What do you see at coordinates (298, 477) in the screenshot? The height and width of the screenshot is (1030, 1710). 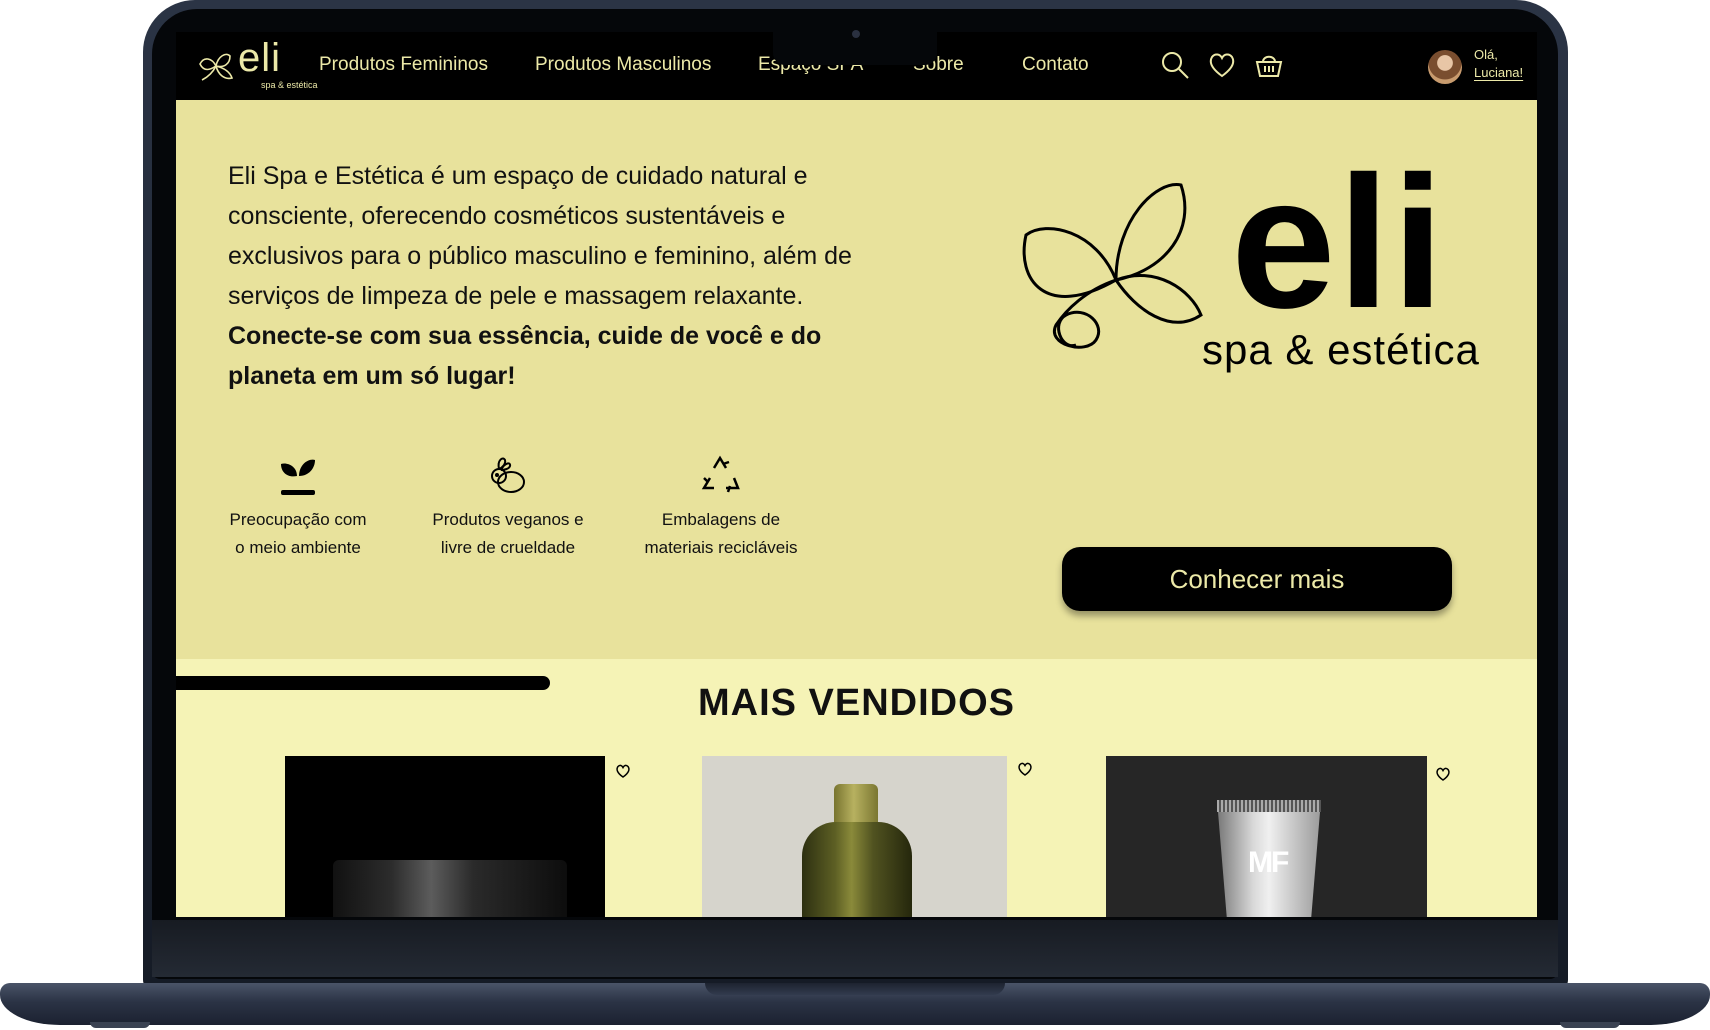 I see `sprout-icon` at bounding box center [298, 477].